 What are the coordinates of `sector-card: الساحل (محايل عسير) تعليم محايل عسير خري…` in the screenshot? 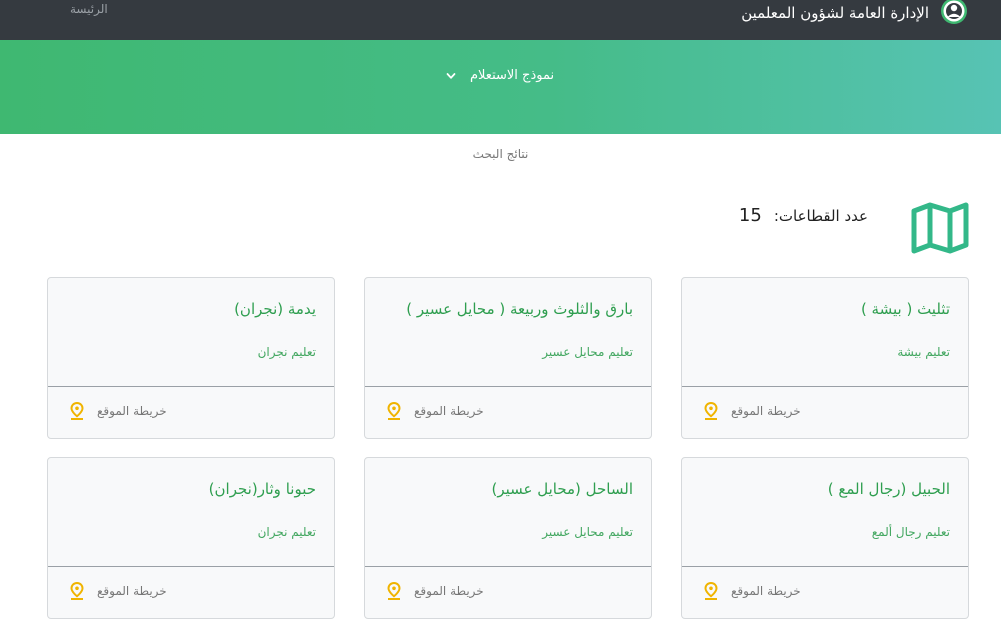 It's located at (508, 538).